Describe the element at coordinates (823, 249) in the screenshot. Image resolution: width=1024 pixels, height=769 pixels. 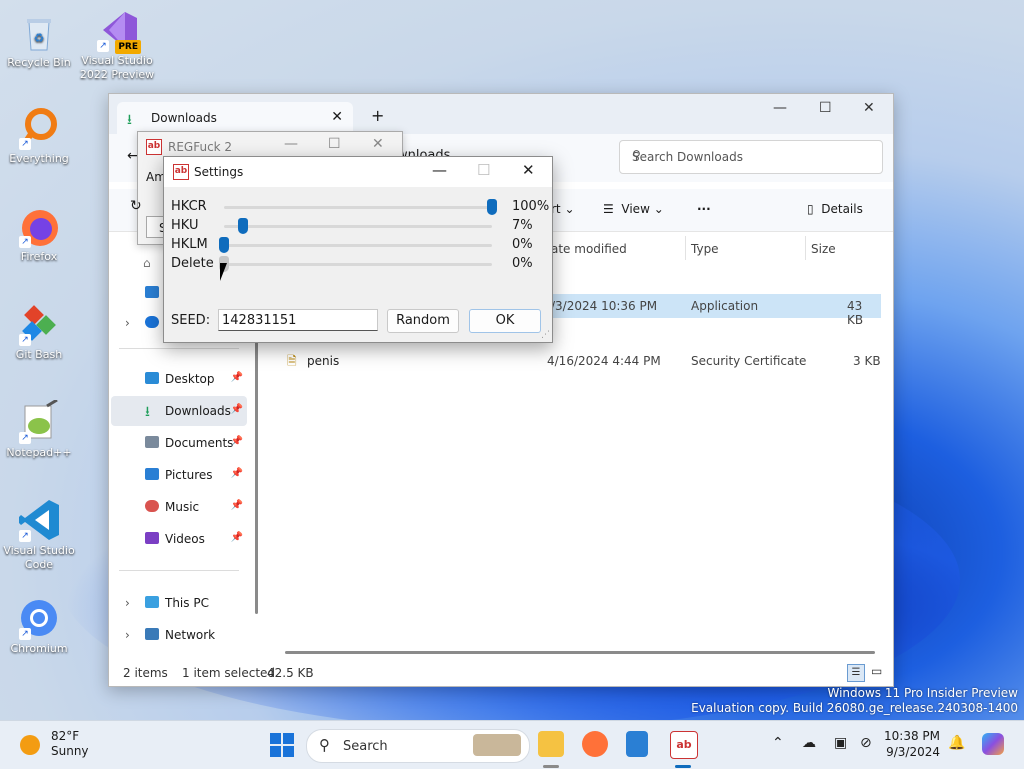
I see `column-size: Size` at that location.